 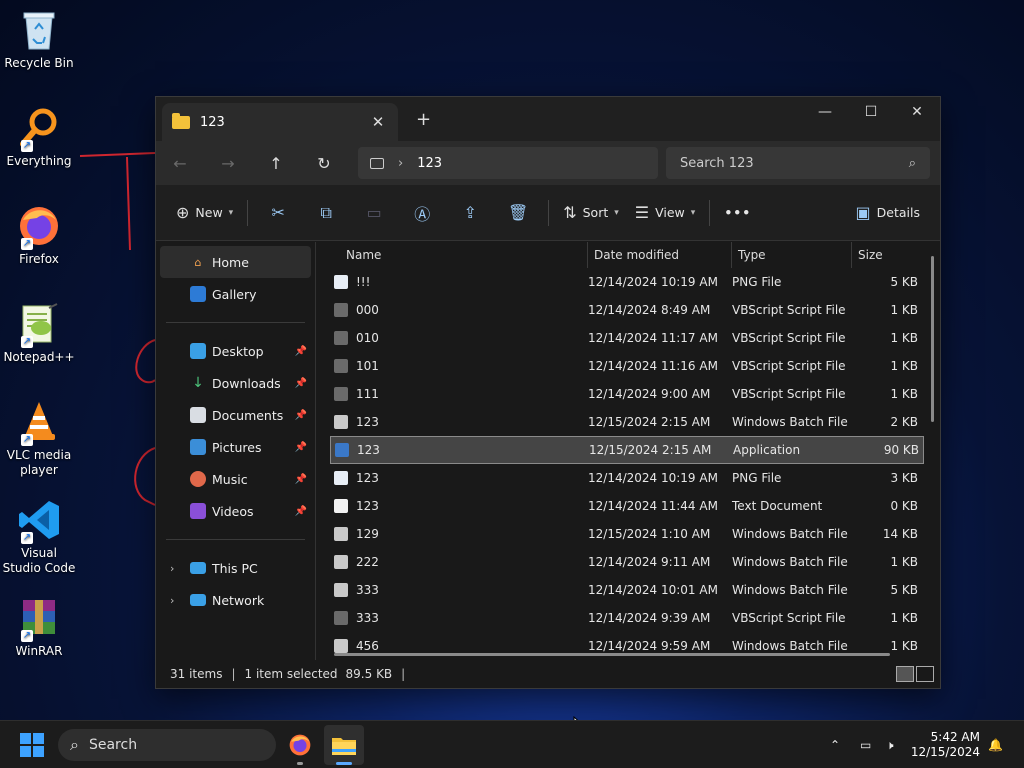 I want to click on show-hidden-icons-button: ⌃, so click(x=835, y=744).